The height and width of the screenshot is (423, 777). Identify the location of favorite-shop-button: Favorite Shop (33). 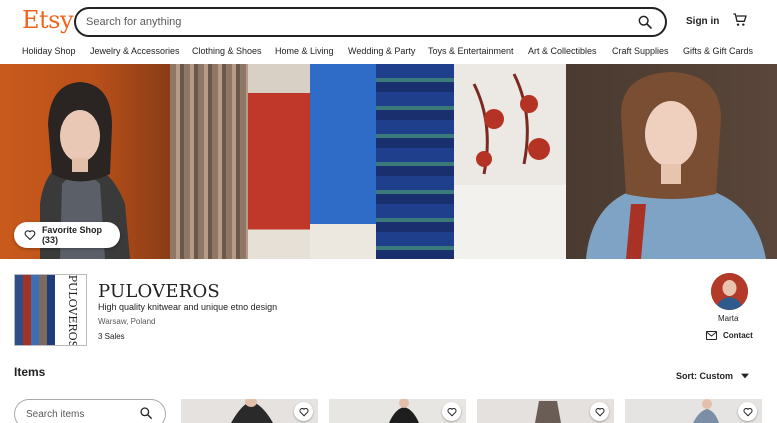
(67, 235).